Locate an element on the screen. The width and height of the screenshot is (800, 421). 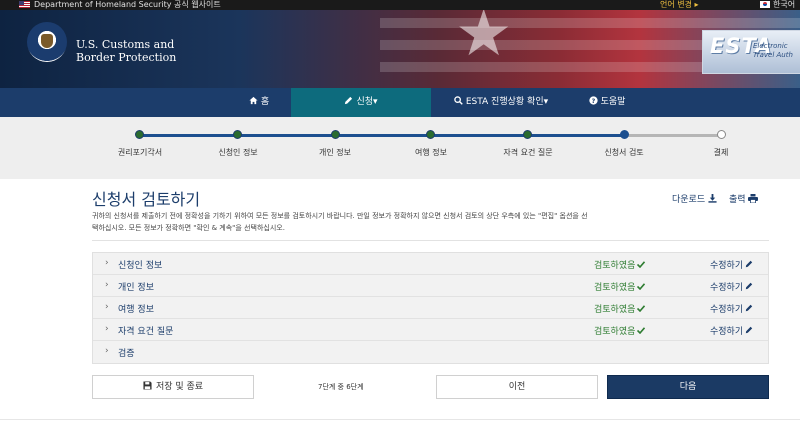
previous-button: 이전 is located at coordinates (517, 387).